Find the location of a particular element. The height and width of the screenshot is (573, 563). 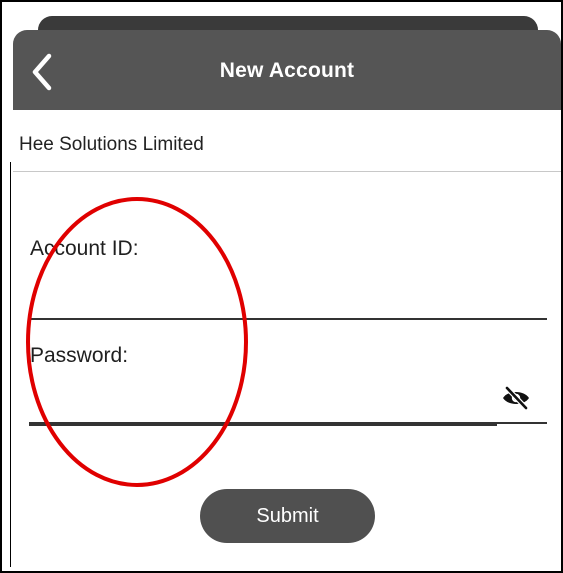

account-id-label: Account ID: is located at coordinates (84, 248).